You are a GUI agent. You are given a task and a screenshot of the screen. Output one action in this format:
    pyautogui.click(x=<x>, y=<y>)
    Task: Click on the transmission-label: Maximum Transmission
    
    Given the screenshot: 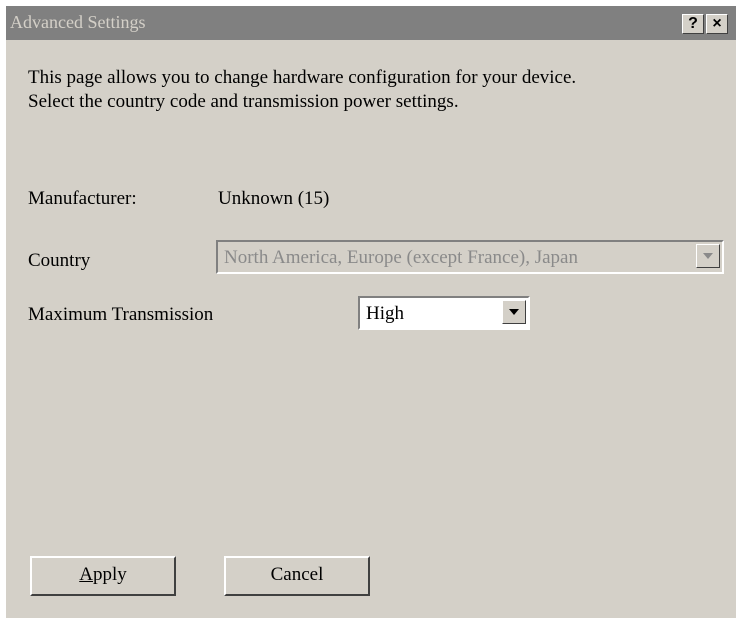 What is the action you would take?
    pyautogui.click(x=121, y=314)
    